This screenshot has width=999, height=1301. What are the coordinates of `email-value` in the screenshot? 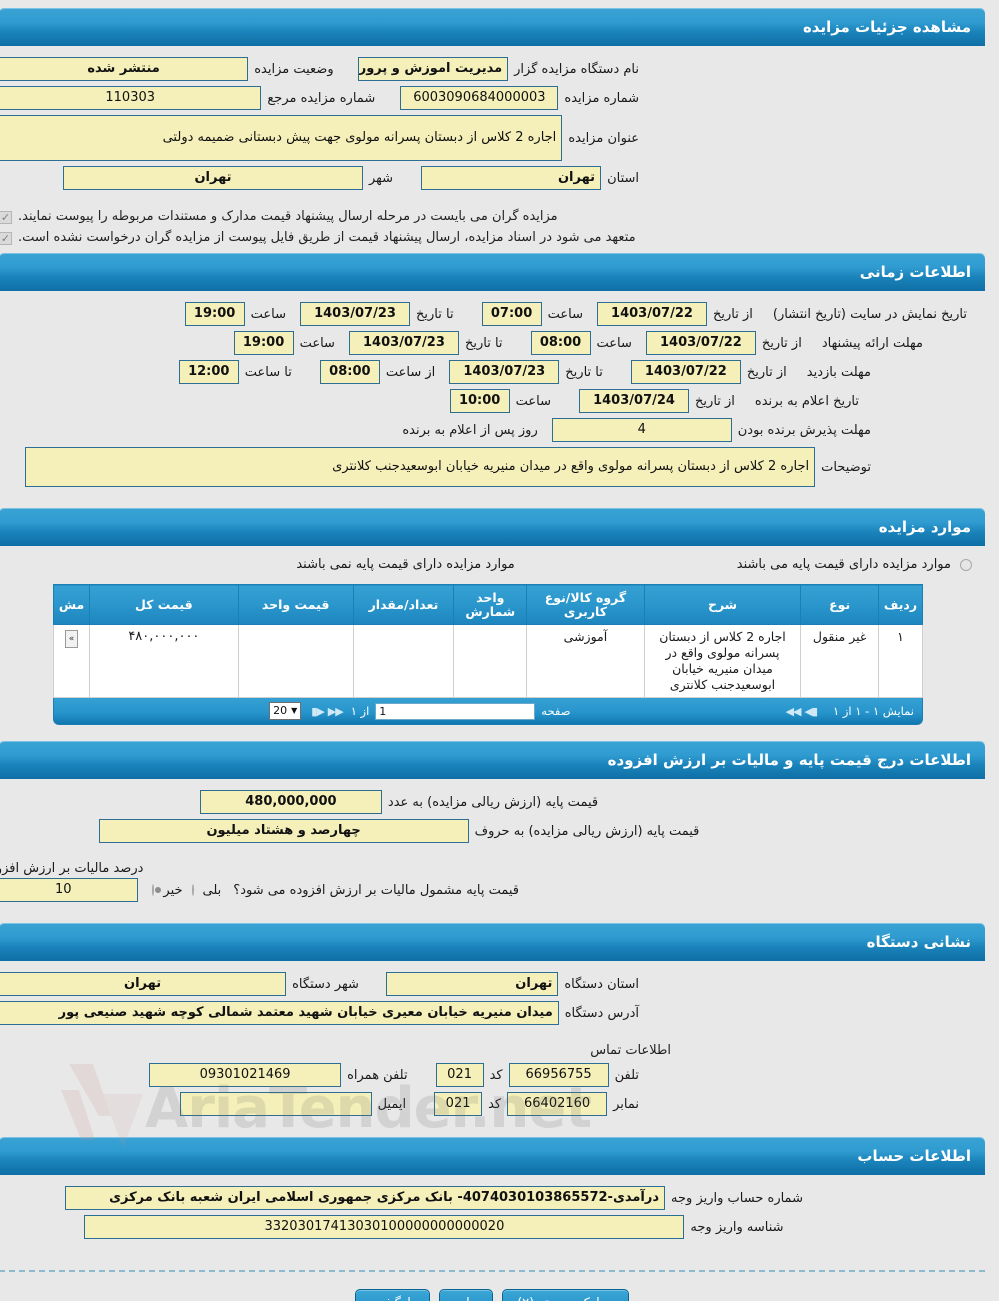 It's located at (275, 1104).